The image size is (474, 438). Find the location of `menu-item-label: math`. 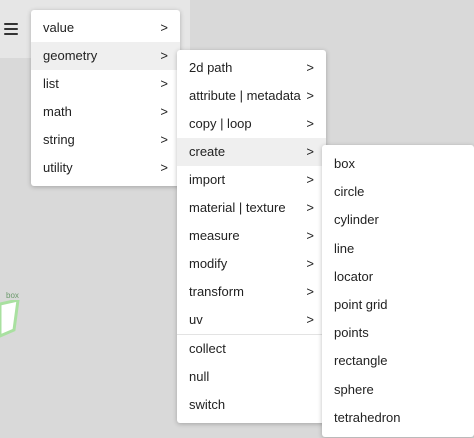

menu-item-label: math is located at coordinates (57, 111).